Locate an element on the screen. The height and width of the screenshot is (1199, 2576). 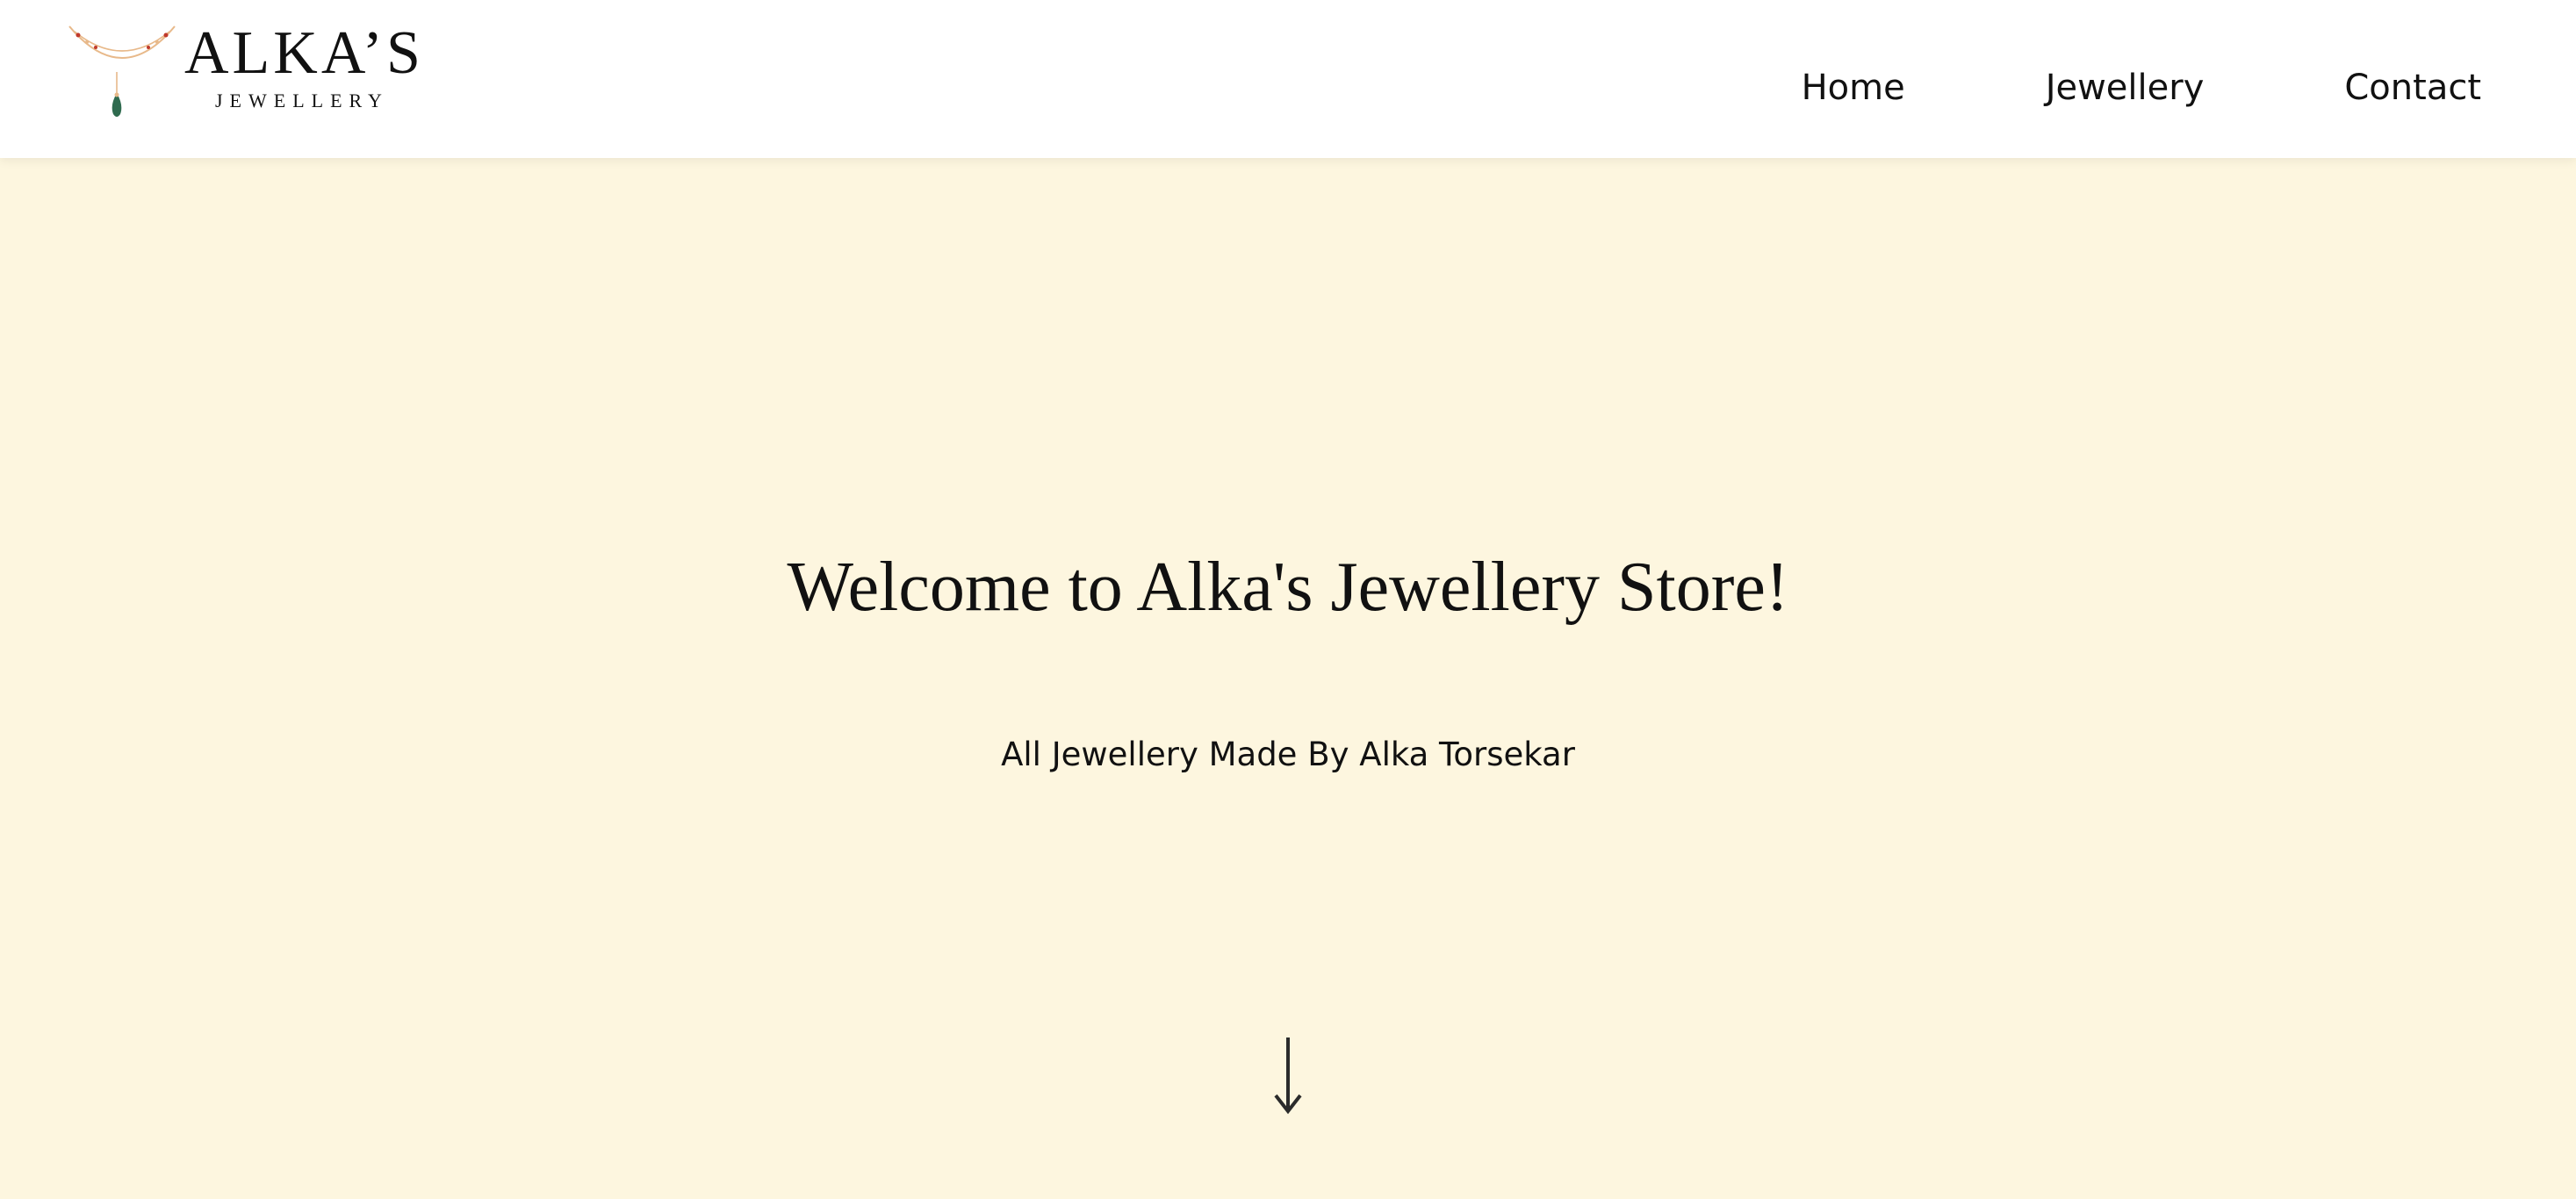
arrow-down-icon is located at coordinates (1288, 1076).